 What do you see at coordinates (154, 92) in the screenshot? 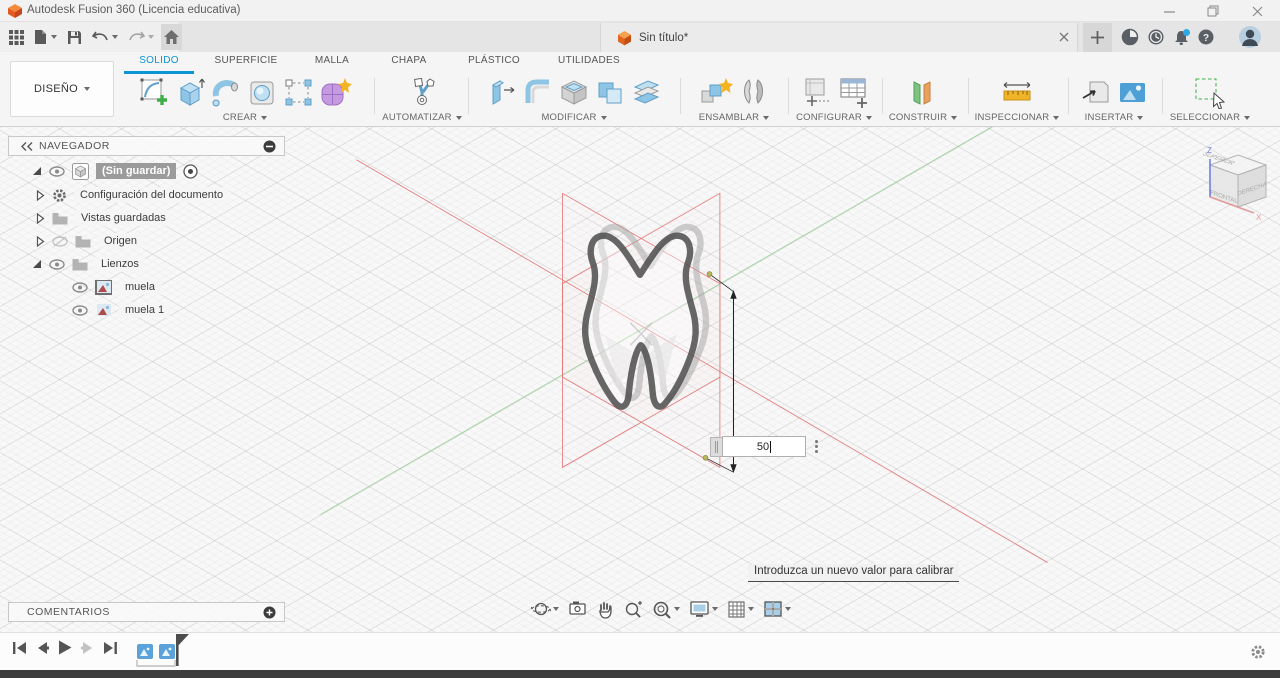
I see `create-sketch-icon` at bounding box center [154, 92].